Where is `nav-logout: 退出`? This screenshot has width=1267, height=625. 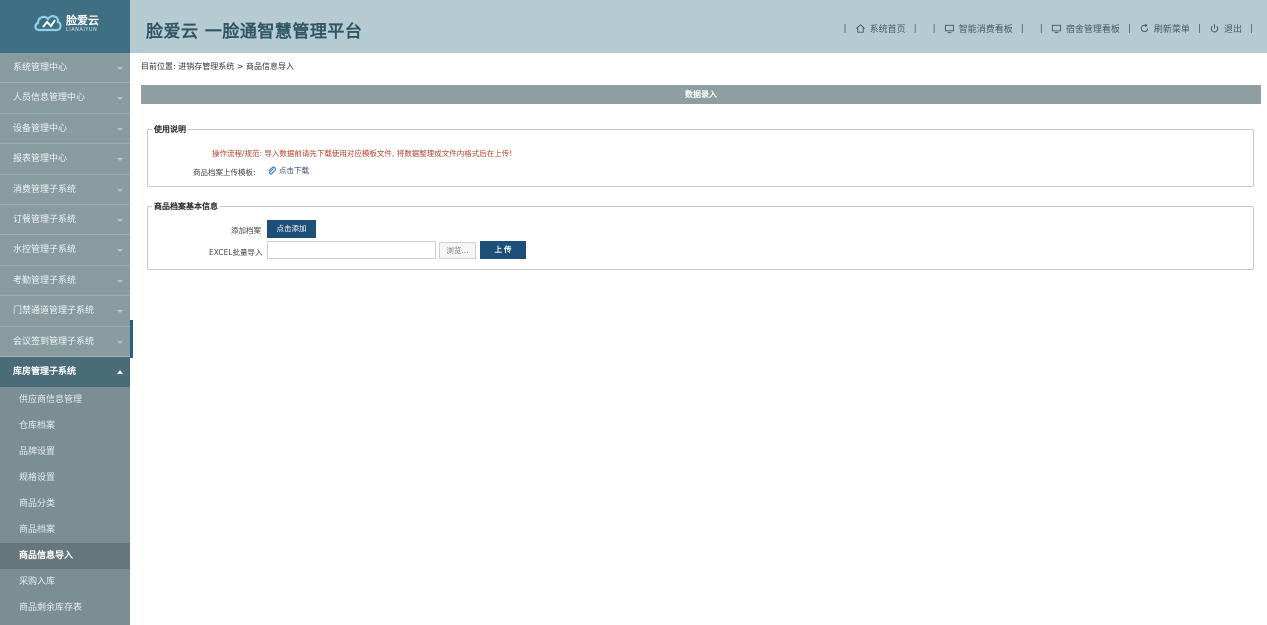
nav-logout: 退出 is located at coordinates (1225, 28).